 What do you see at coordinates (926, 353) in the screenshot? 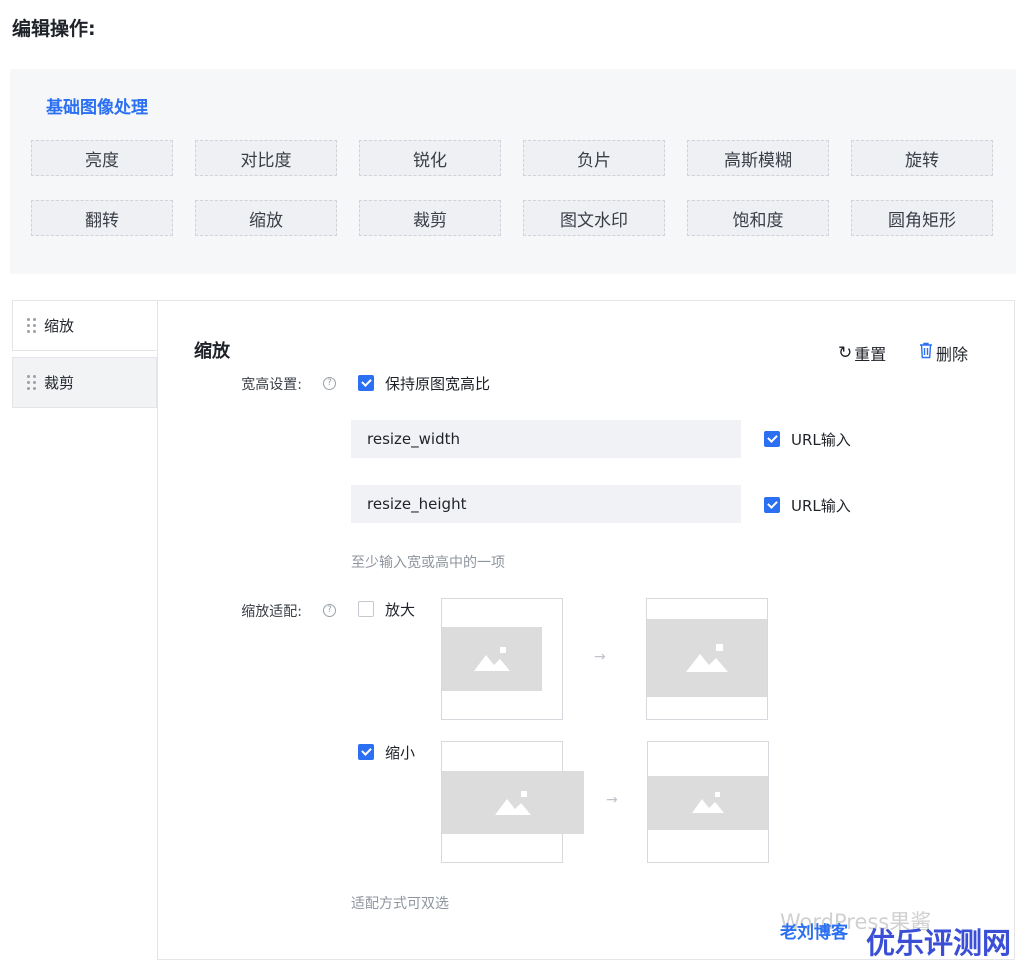
I see `trash-icon` at bounding box center [926, 353].